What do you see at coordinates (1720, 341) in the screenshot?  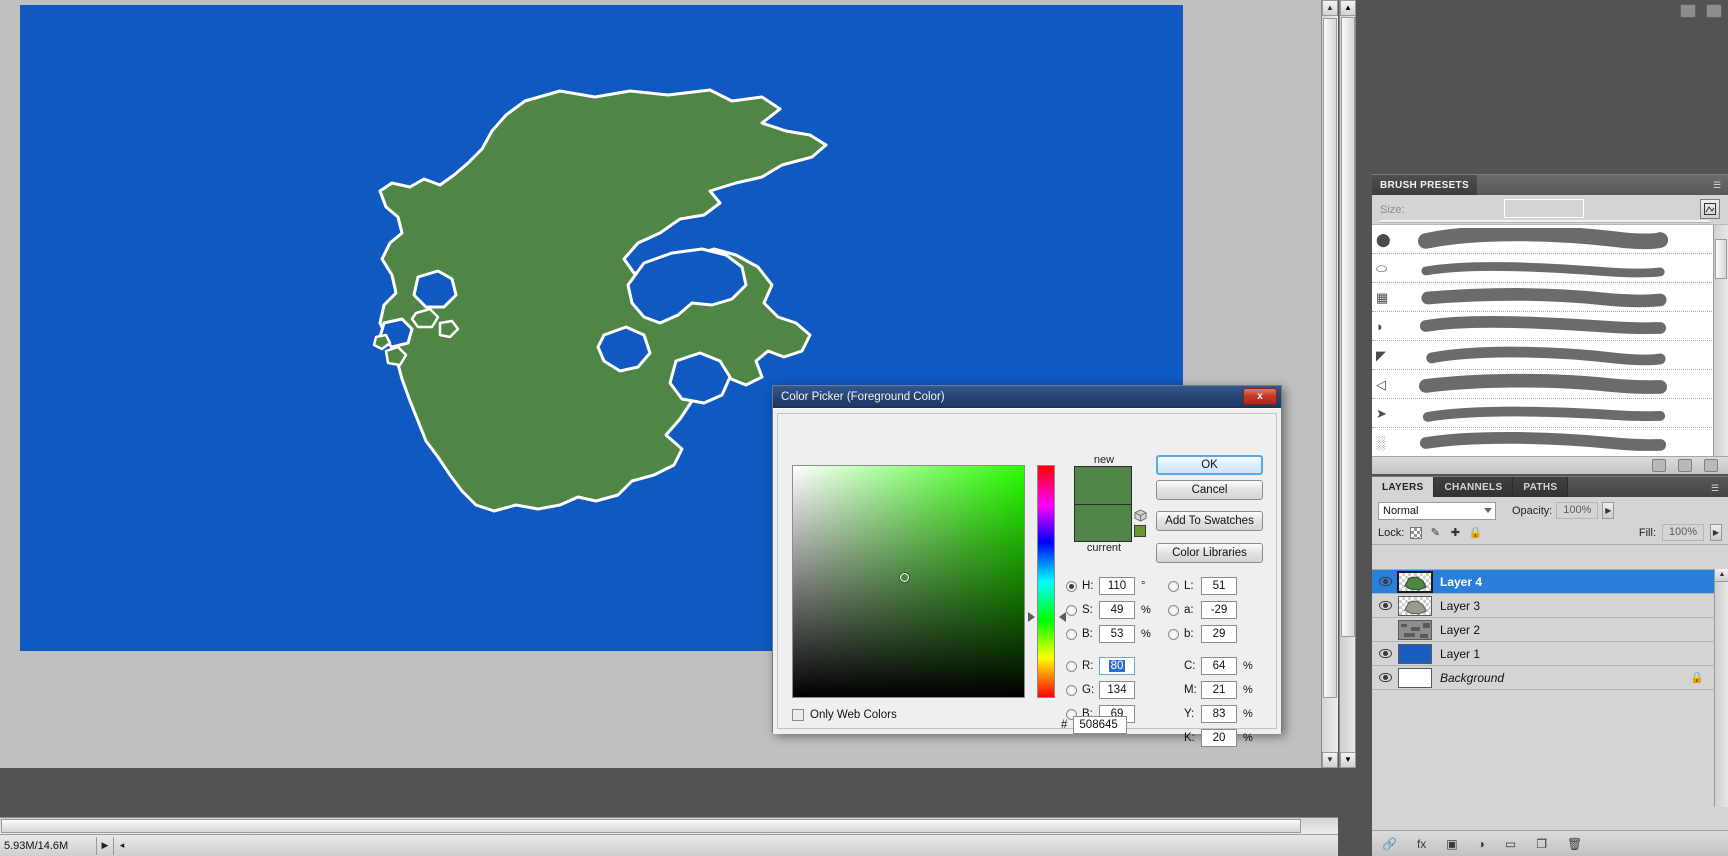 I see `brush-list-scrollbar` at bounding box center [1720, 341].